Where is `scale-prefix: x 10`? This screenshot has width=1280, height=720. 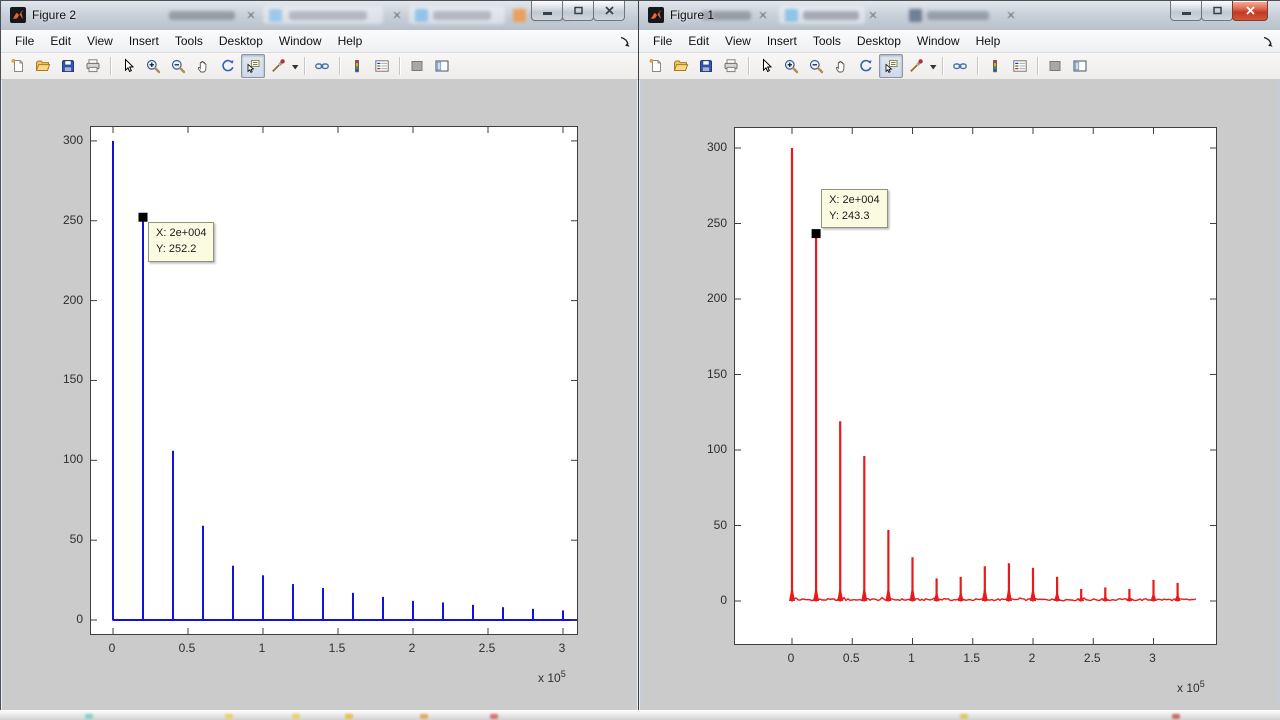 scale-prefix: x 10 is located at coordinates (549, 678).